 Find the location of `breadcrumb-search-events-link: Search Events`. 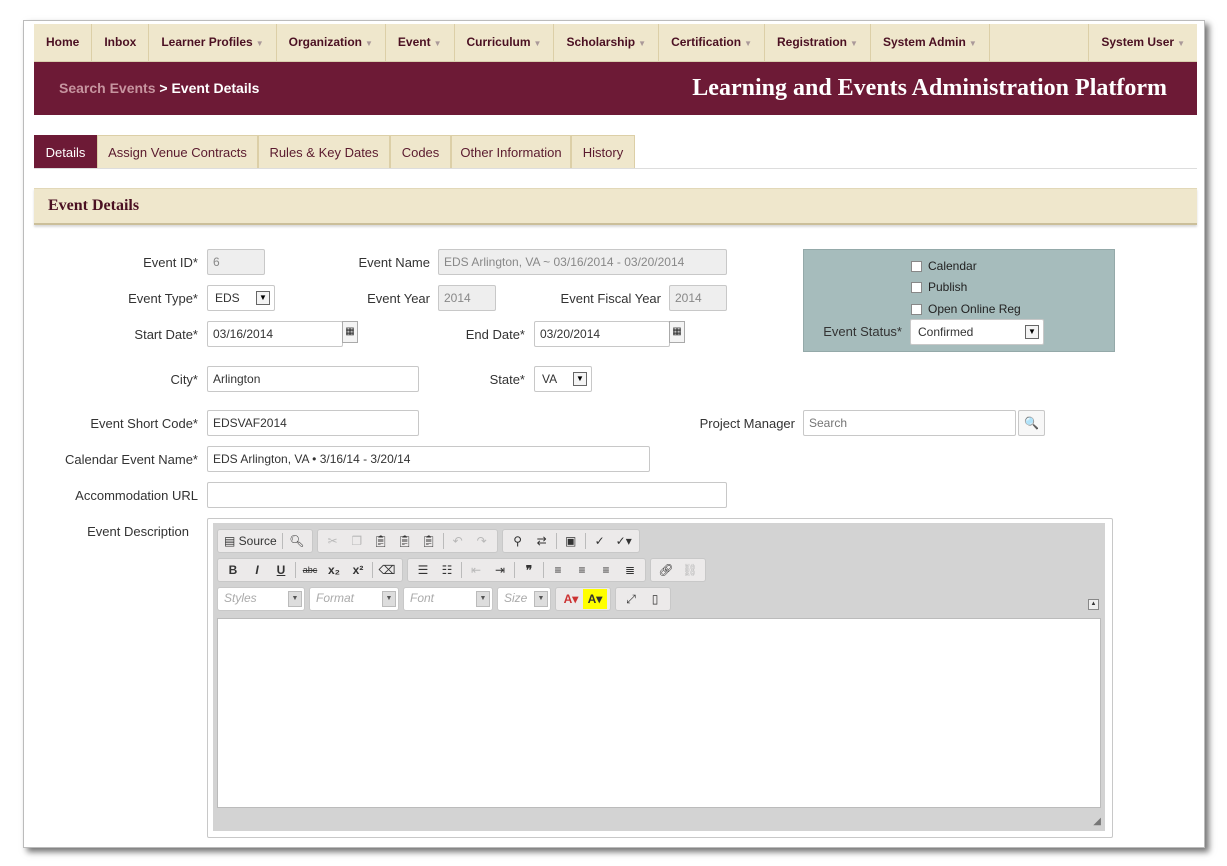

breadcrumb-search-events-link: Search Events is located at coordinates (107, 88).